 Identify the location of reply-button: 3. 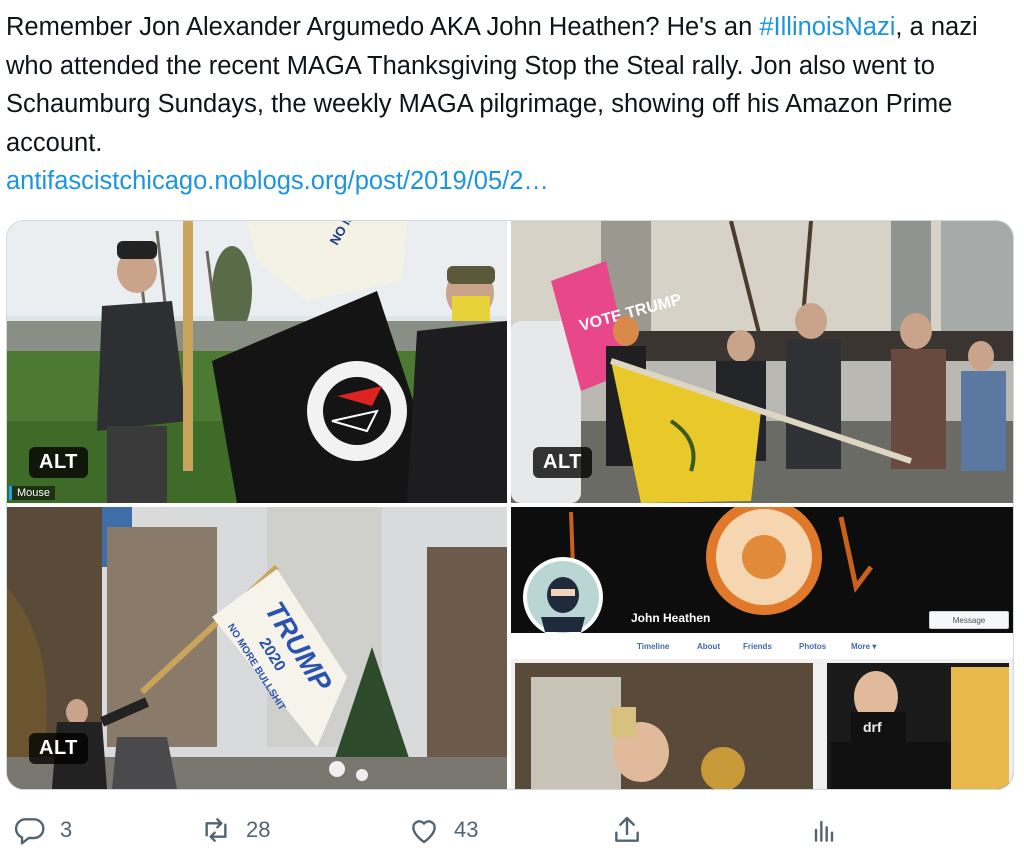
(43, 830).